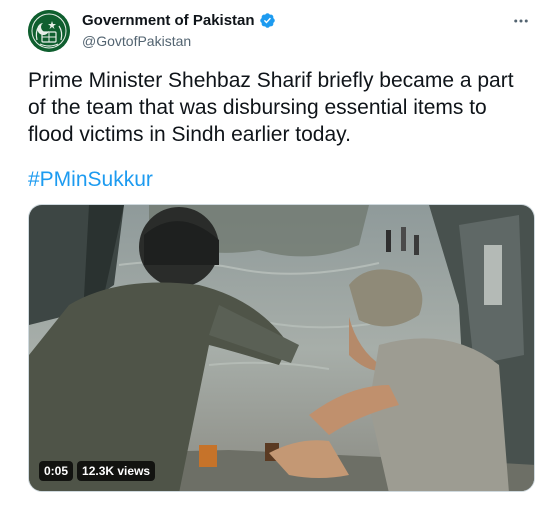  I want to click on video-view-count: 12.3K views, so click(116, 471).